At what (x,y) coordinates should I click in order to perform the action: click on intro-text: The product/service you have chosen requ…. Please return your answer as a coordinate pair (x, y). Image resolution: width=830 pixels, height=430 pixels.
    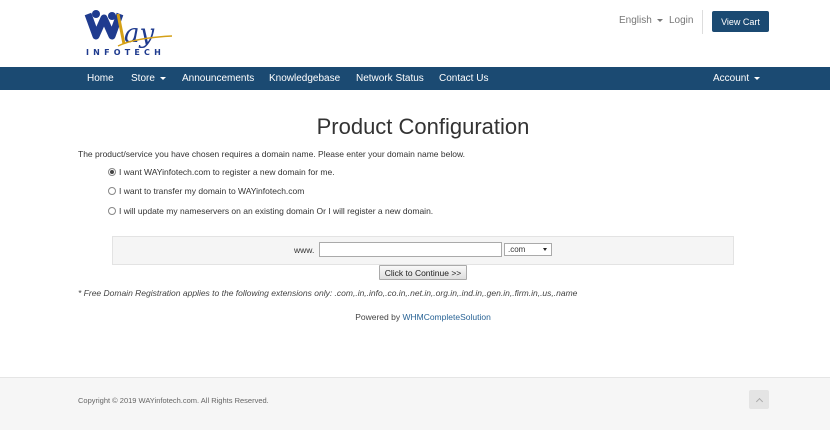
    Looking at the image, I should click on (271, 154).